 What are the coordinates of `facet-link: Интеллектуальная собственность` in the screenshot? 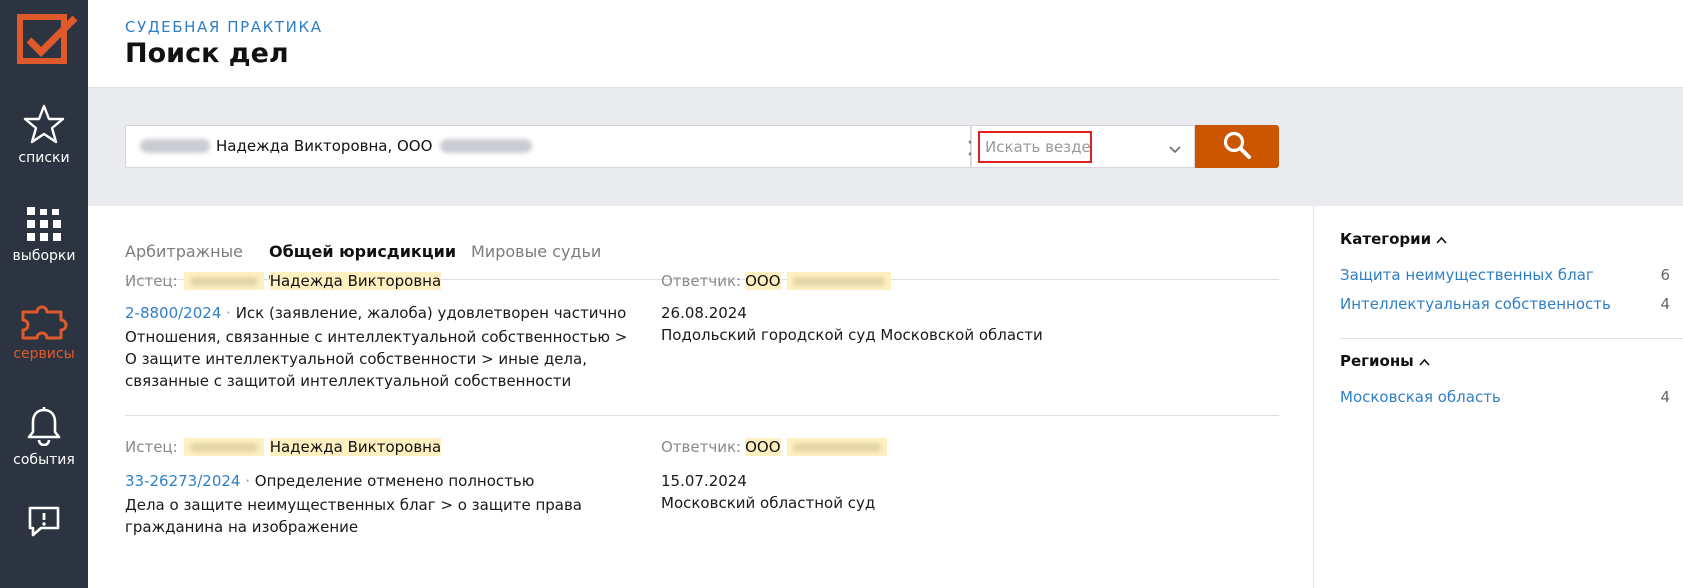 It's located at (1475, 304).